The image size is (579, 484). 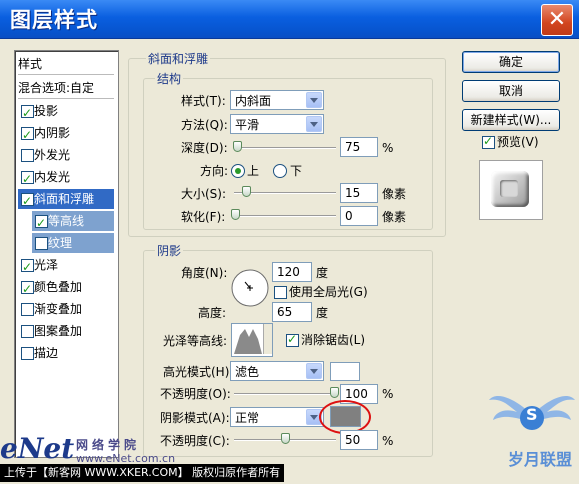 What do you see at coordinates (58, 331) in the screenshot?
I see `style-item-label: 图案叠加` at bounding box center [58, 331].